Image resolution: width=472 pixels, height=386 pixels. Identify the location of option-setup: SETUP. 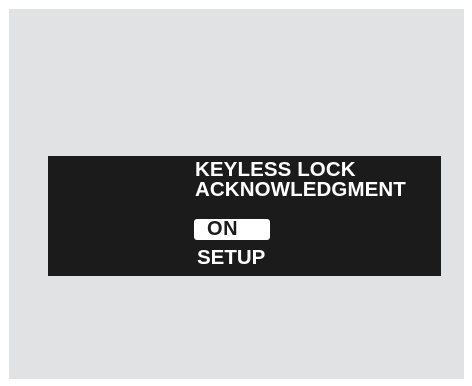
(231, 258).